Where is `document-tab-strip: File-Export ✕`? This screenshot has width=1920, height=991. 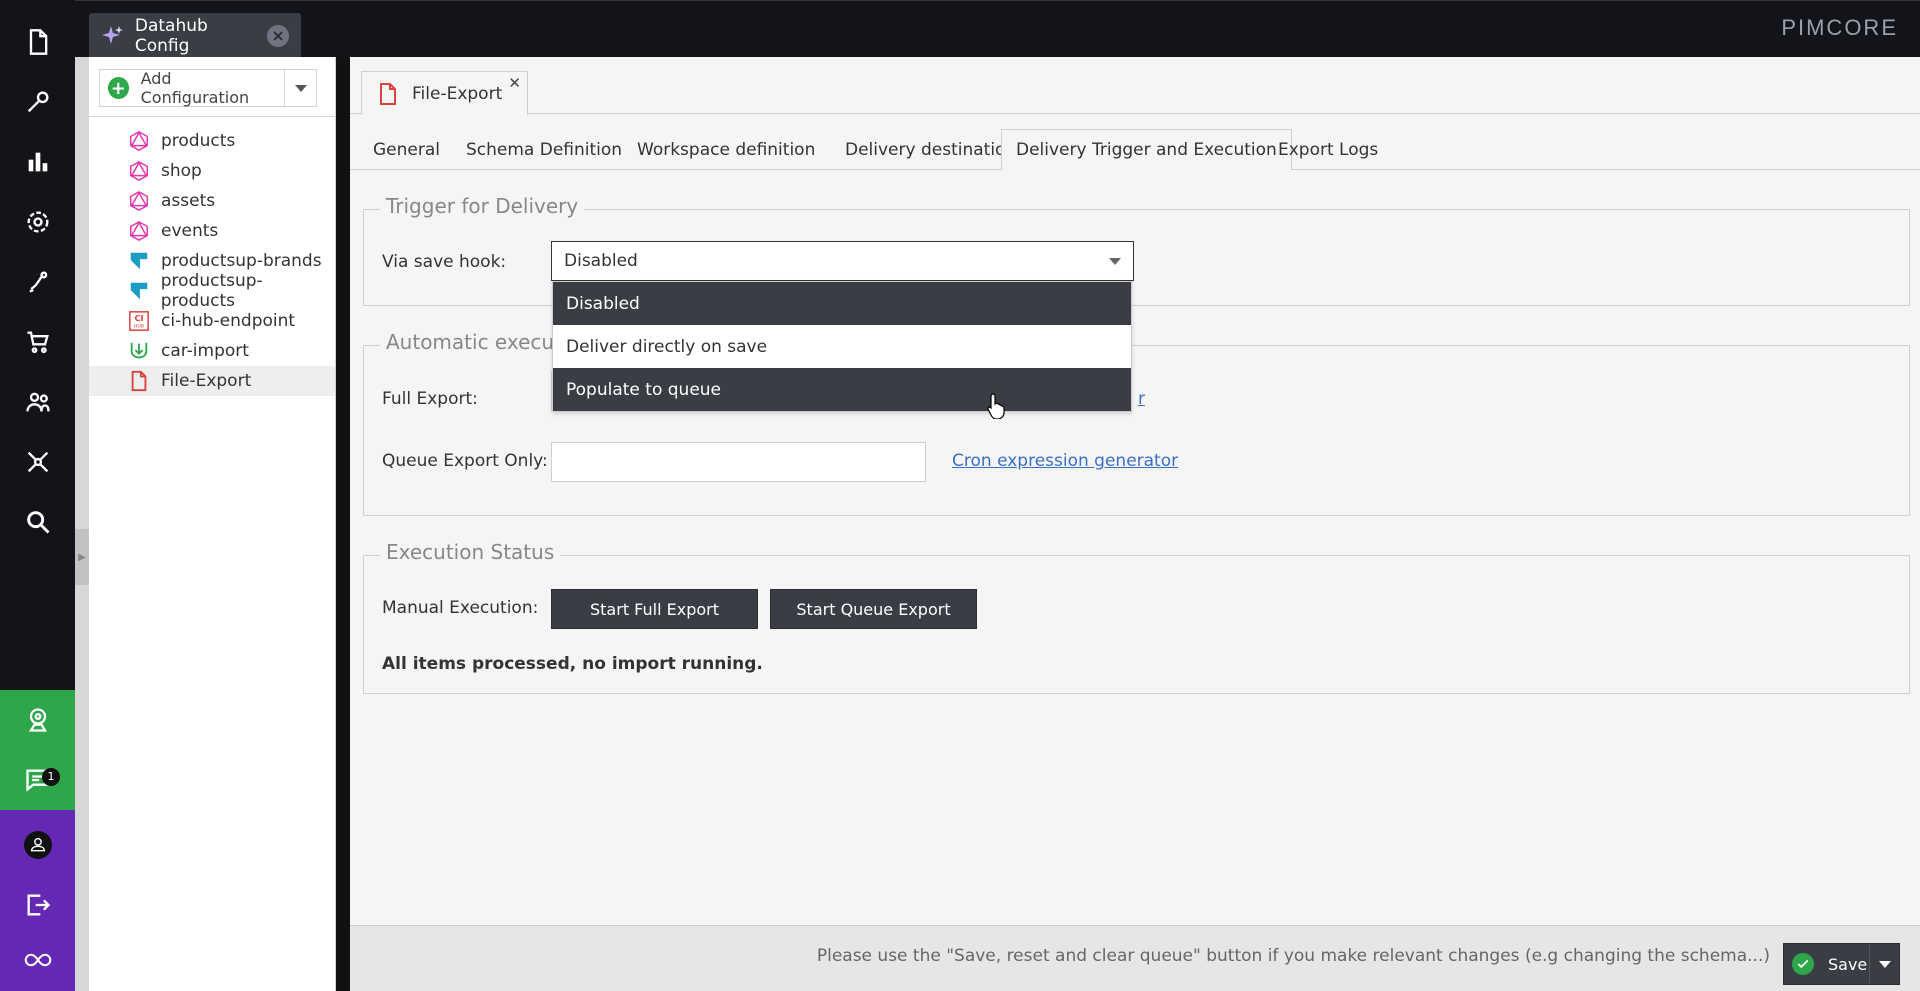 document-tab-strip: File-Export ✕ is located at coordinates (1135, 86).